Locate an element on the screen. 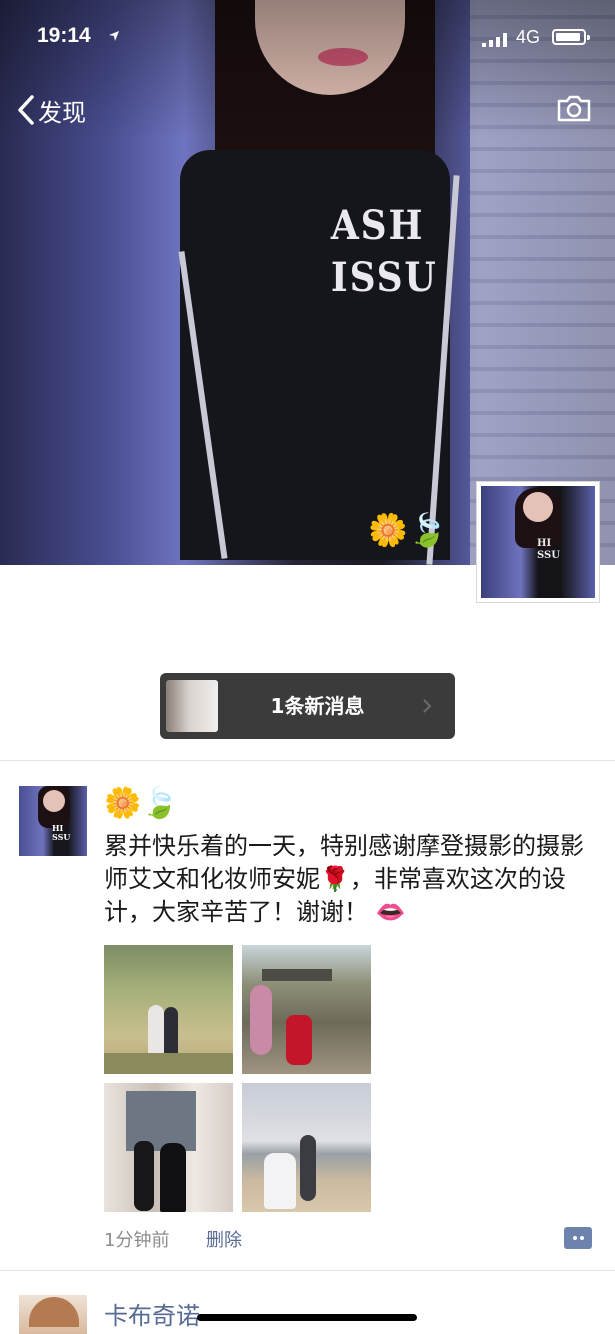 This screenshot has height=1334, width=615. notification-label: 1条新消息 is located at coordinates (317, 706).